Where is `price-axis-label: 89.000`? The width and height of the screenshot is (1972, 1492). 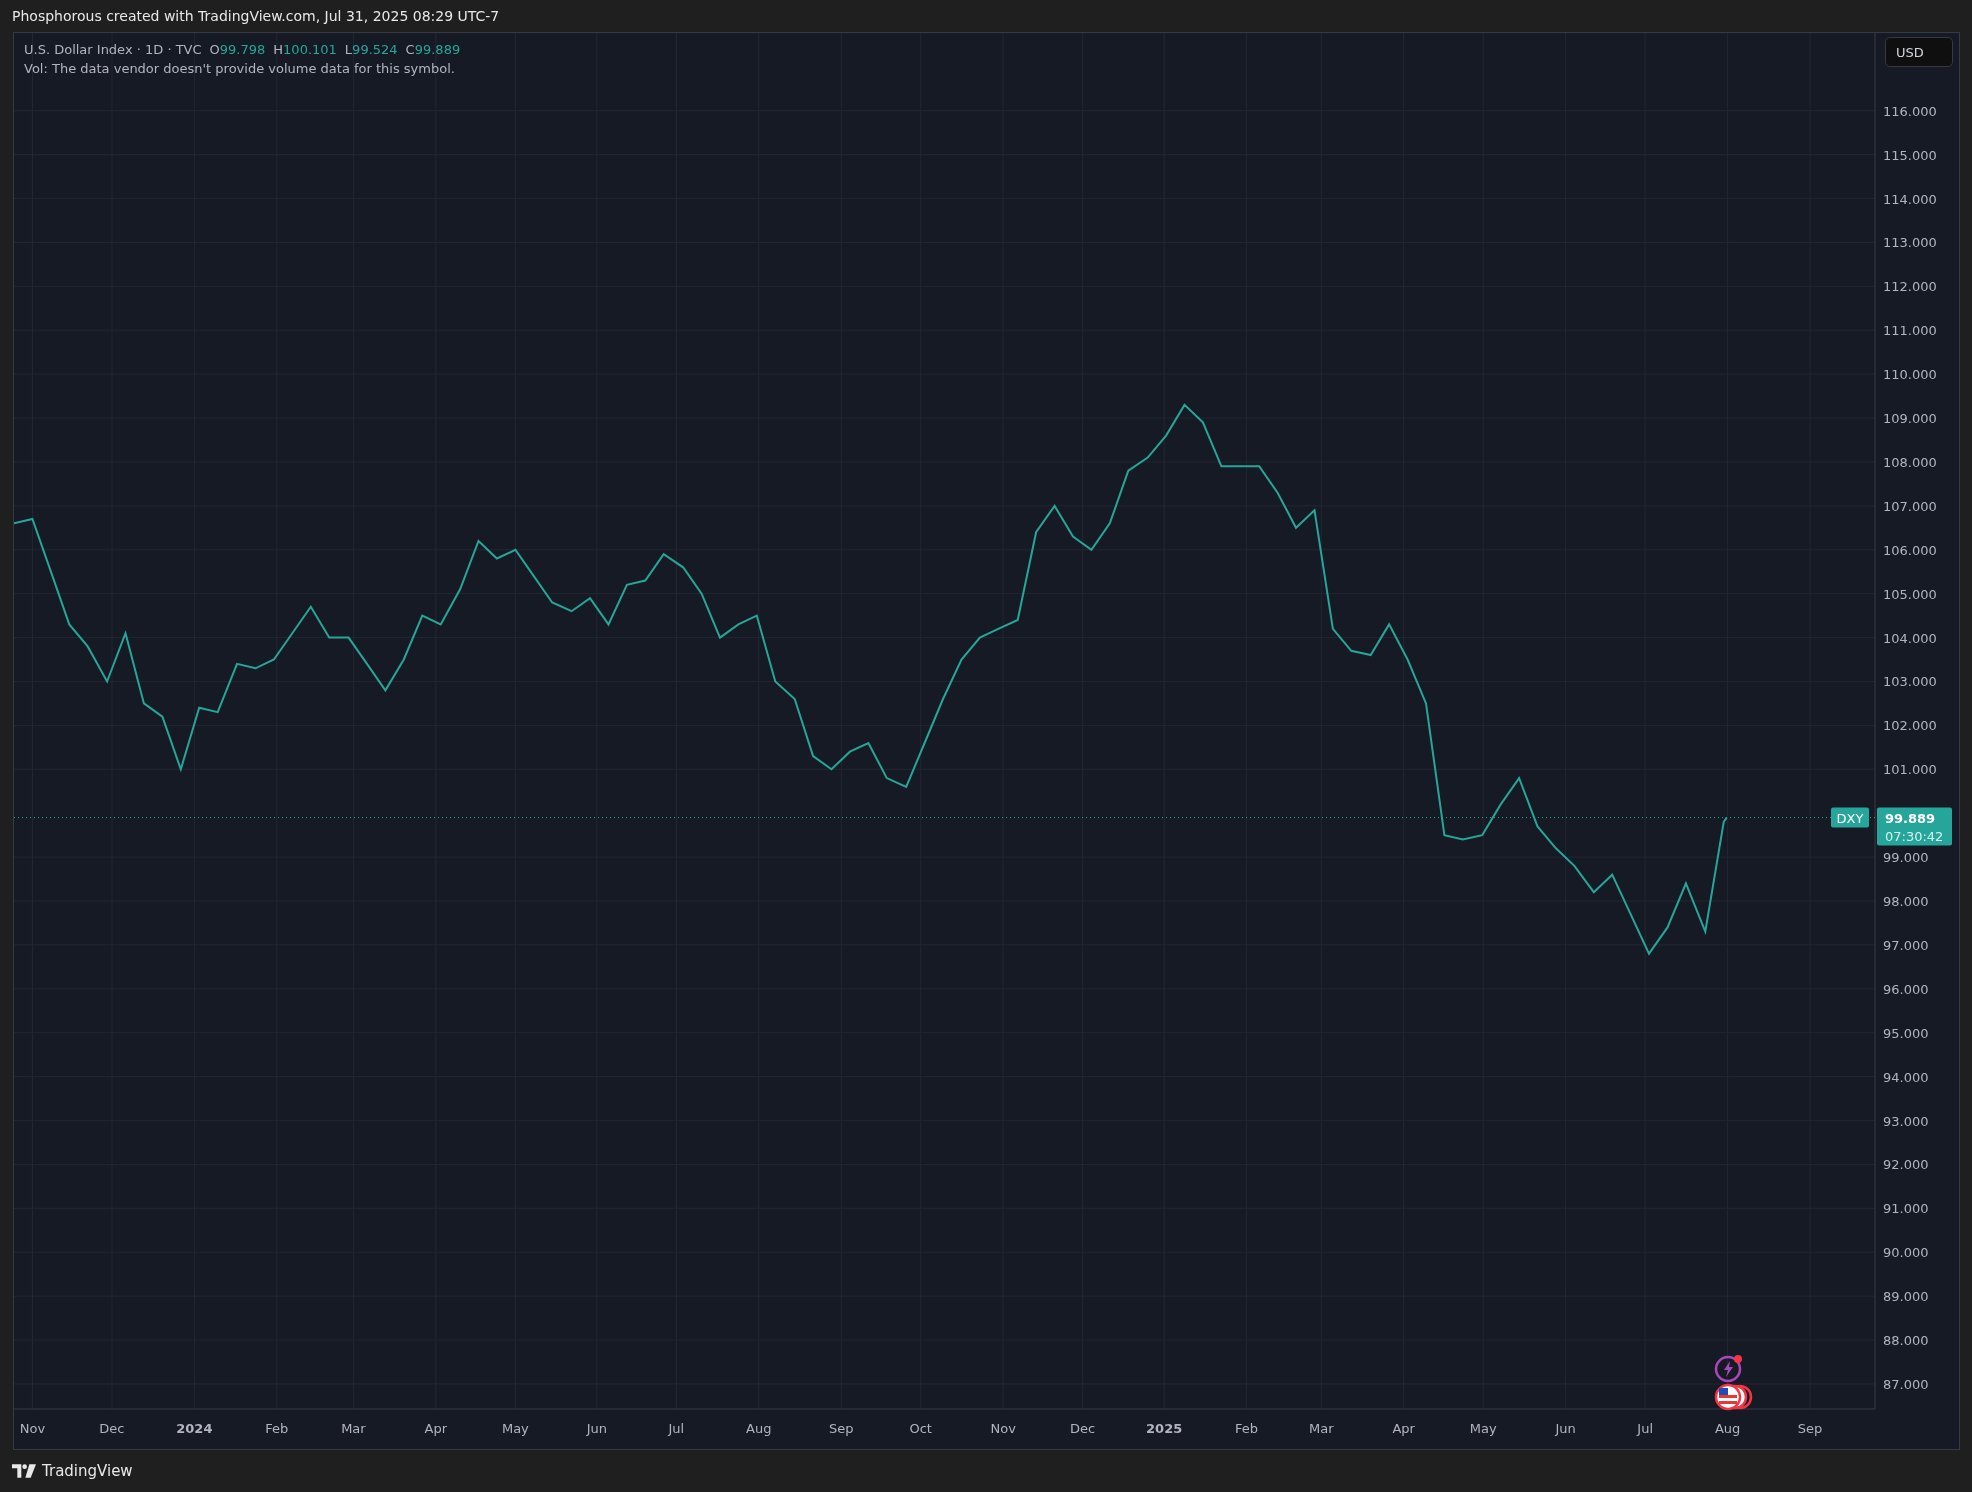 price-axis-label: 89.000 is located at coordinates (1906, 1297).